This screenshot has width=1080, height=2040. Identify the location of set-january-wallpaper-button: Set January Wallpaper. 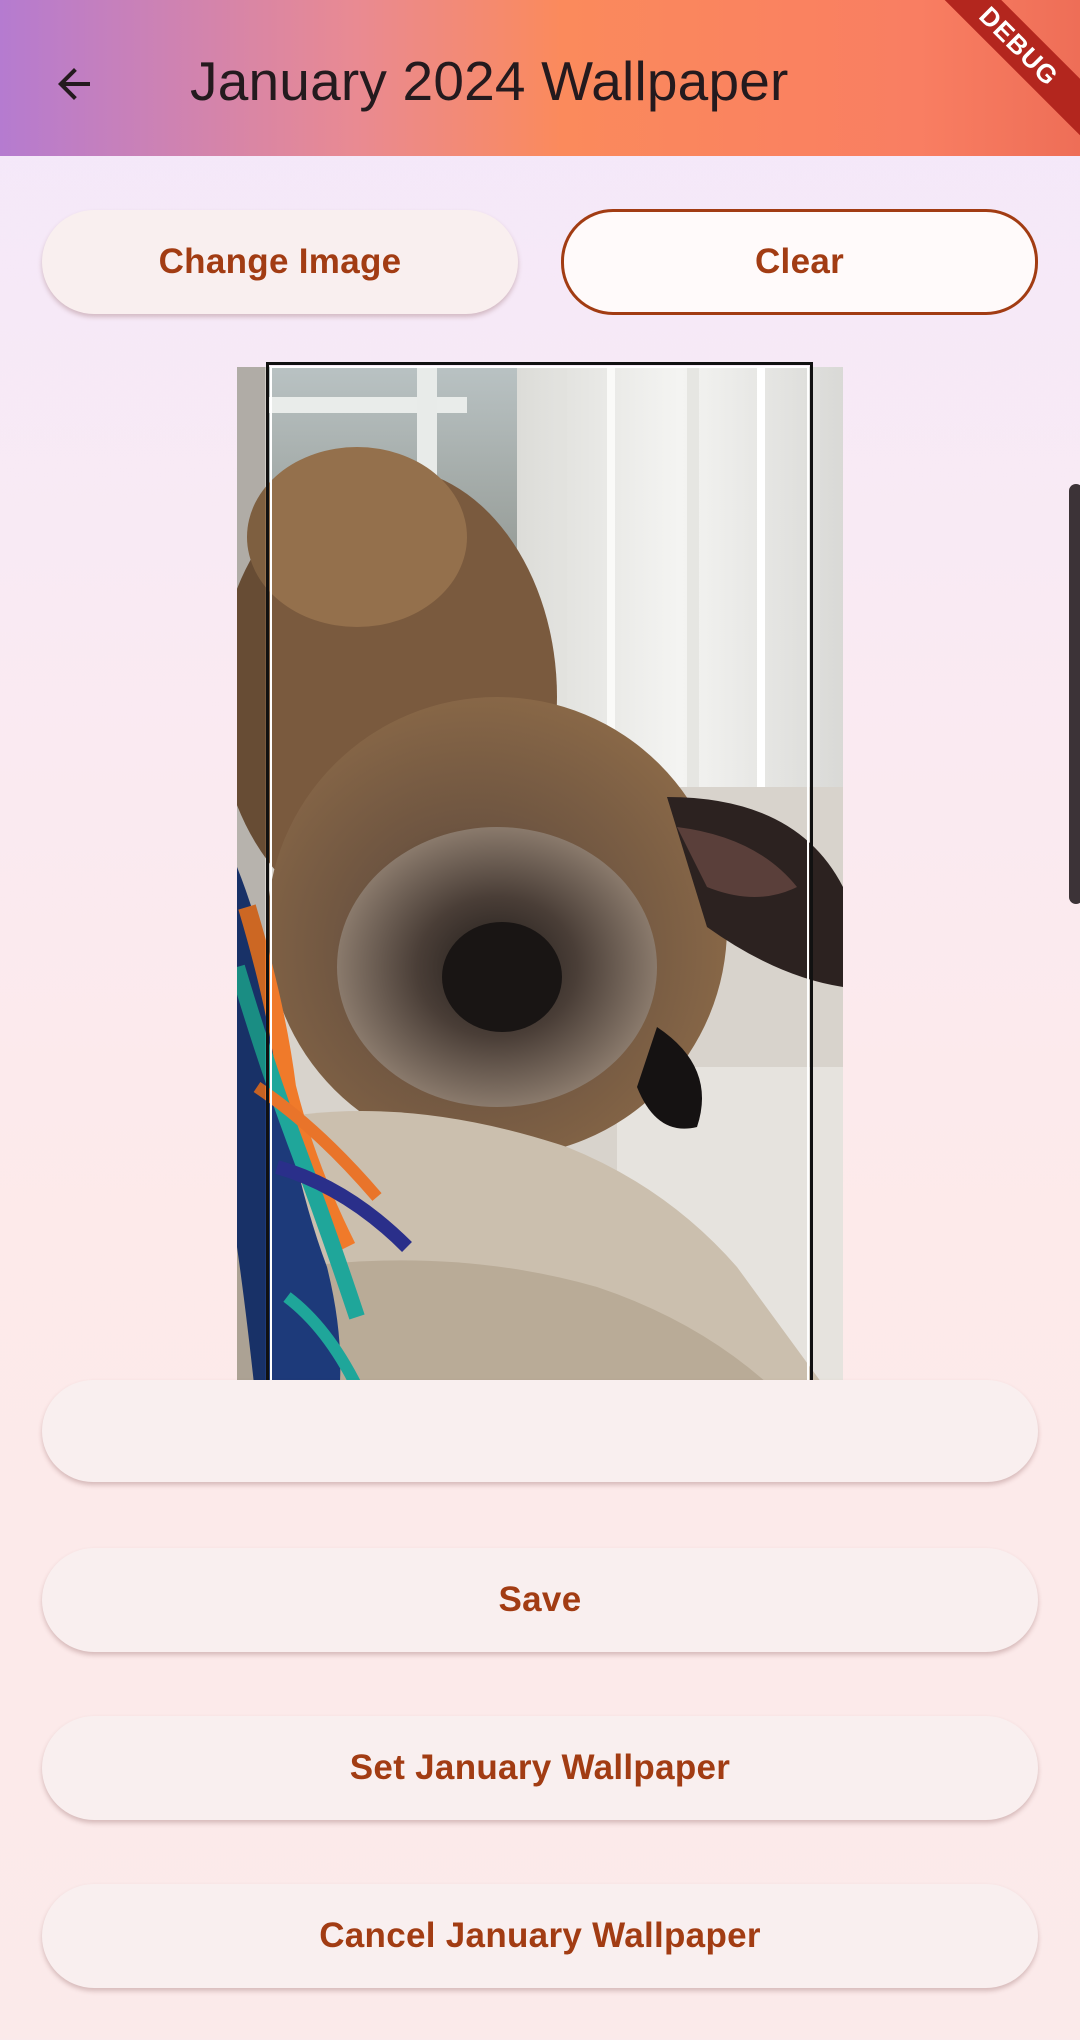
(540, 1768).